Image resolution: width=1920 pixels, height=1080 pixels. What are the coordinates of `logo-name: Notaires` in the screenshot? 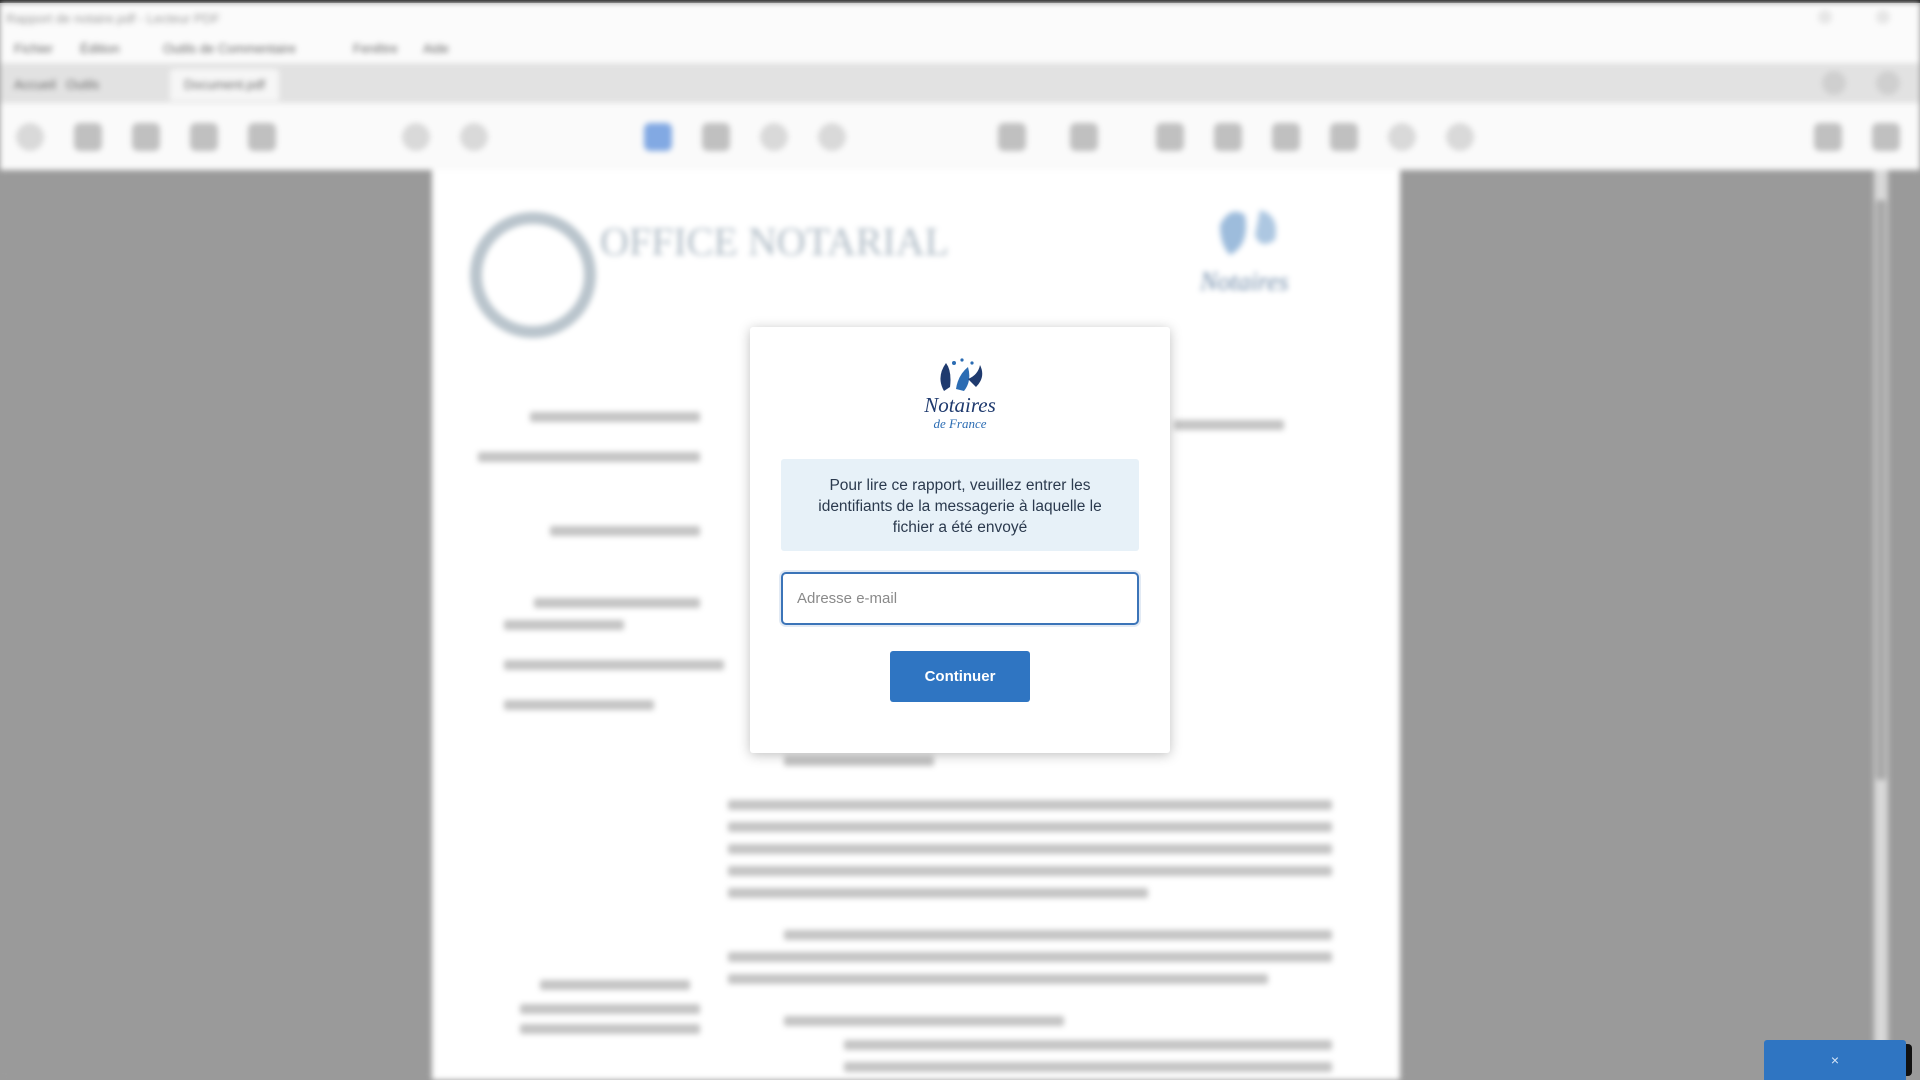 It's located at (960, 405).